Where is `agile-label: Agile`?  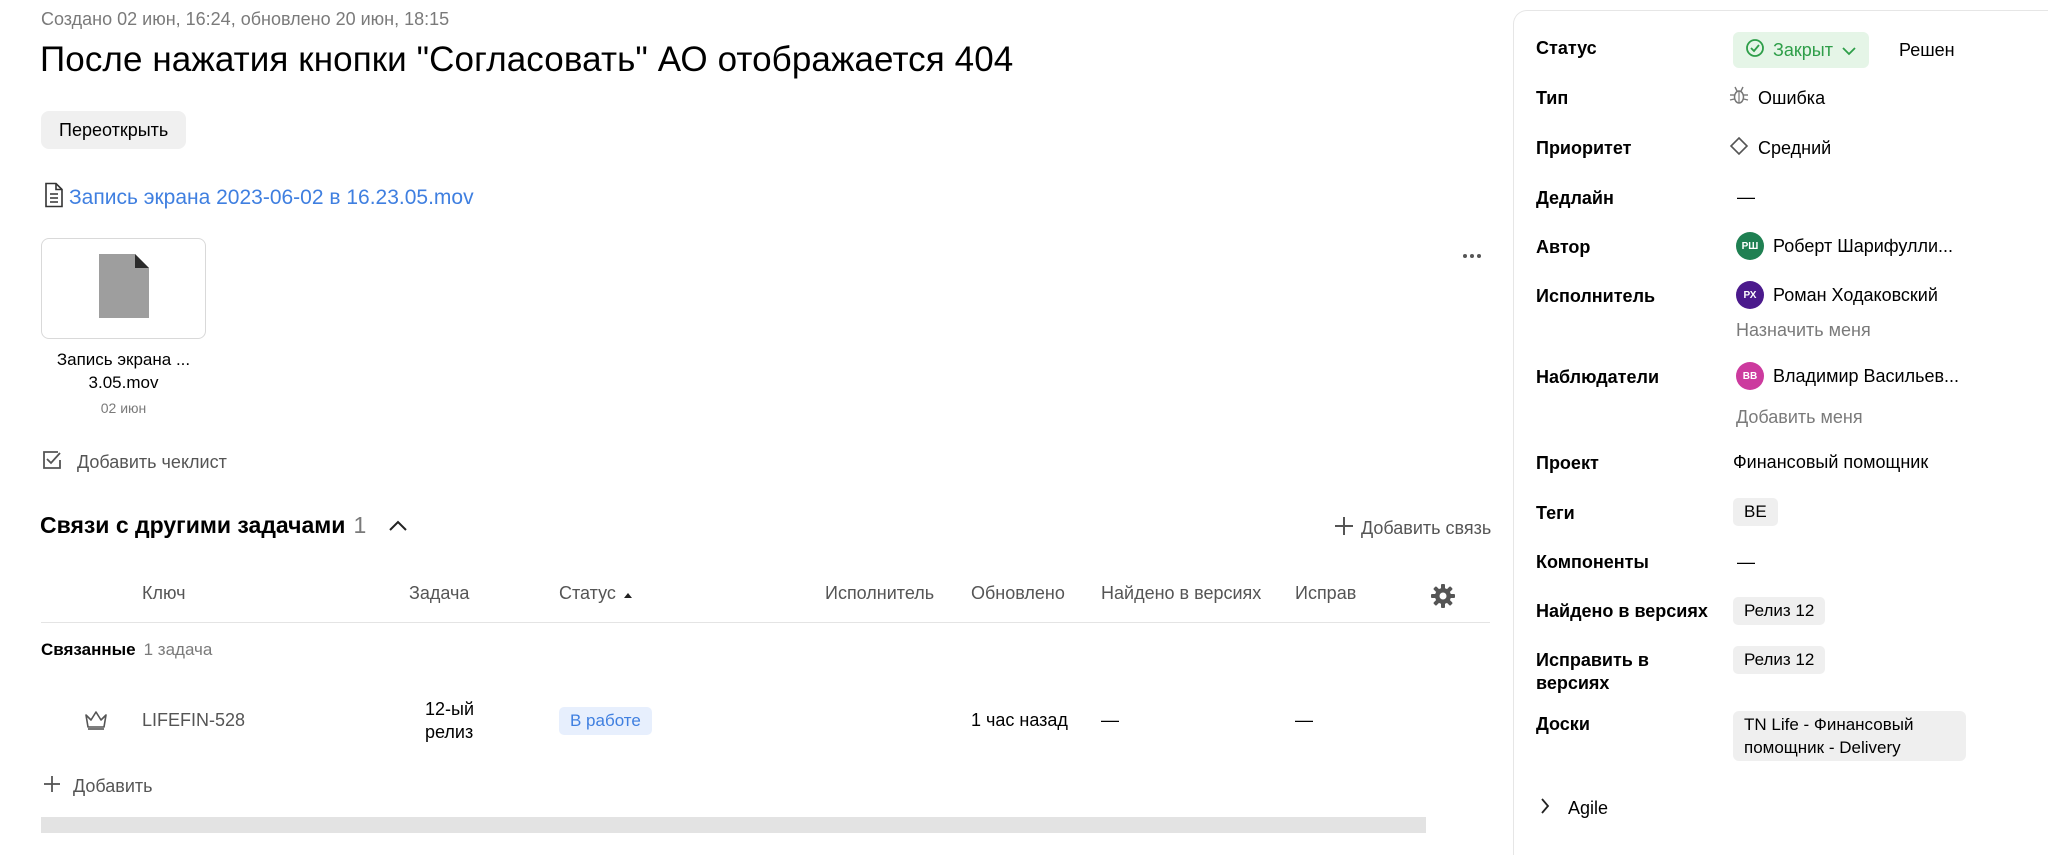
agile-label: Agile is located at coordinates (1588, 808).